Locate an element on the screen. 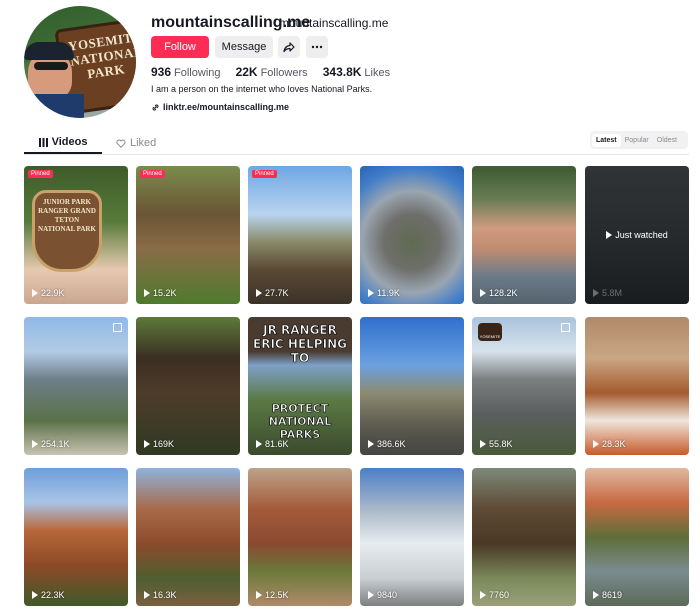  view-count: 128.2K is located at coordinates (499, 293).